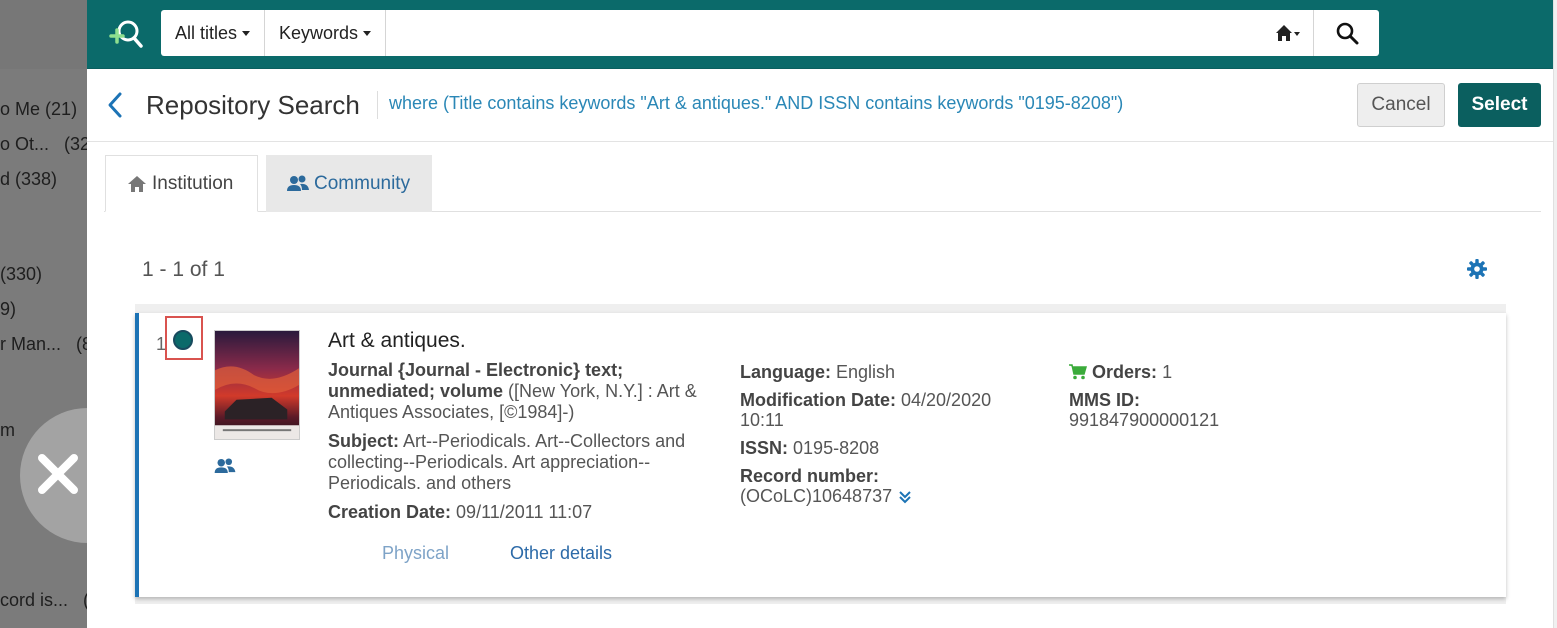 The height and width of the screenshot is (628, 1557). Describe the element at coordinates (115, 105) in the screenshot. I see `back-chevron-icon` at that location.